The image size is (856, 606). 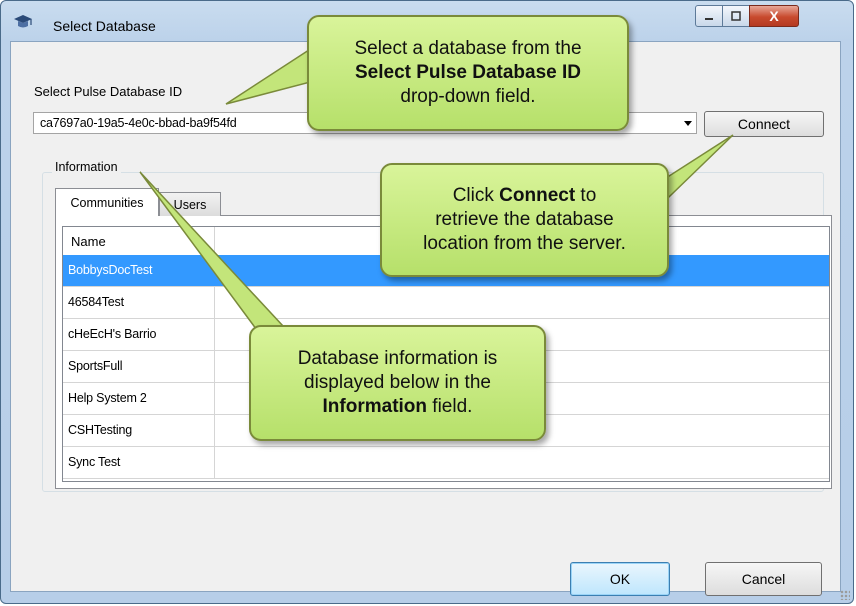 I want to click on chevron-down-icon, so click(x=688, y=123).